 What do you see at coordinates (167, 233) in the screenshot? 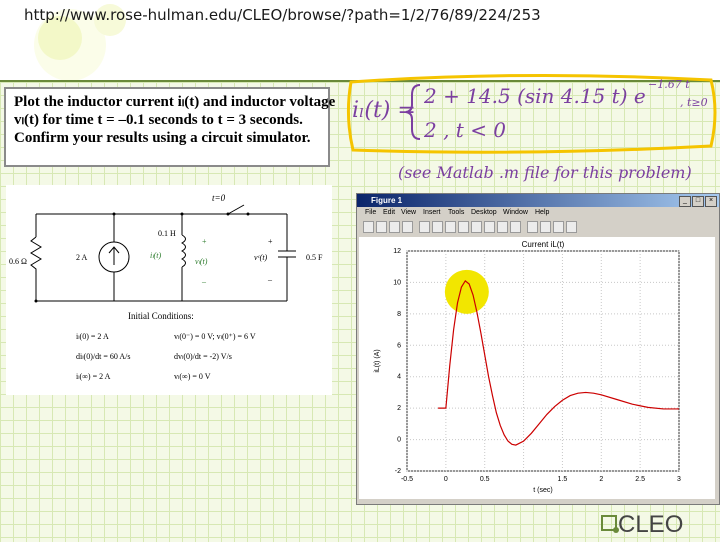
I see `inductor-value: 0.1 H` at bounding box center [167, 233].